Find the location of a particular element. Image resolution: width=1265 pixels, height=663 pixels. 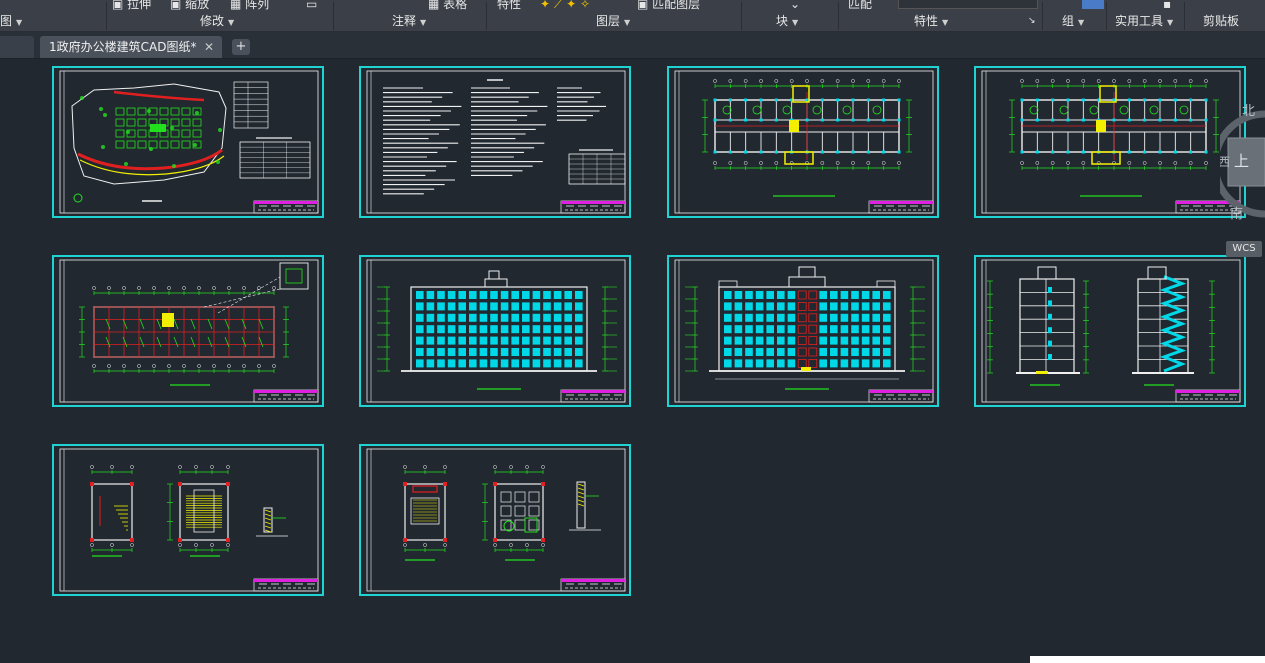

panel-layers-arrow-icon: ▼ is located at coordinates (627, 22).